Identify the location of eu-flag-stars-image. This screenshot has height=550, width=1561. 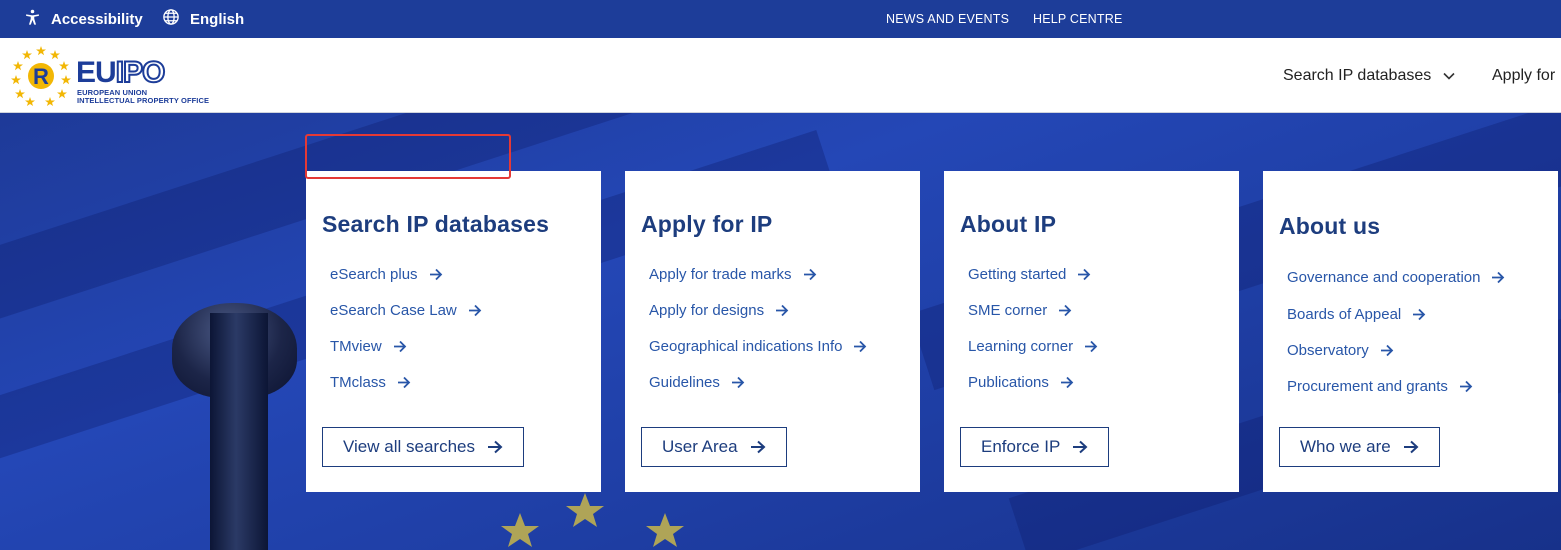
(592, 520).